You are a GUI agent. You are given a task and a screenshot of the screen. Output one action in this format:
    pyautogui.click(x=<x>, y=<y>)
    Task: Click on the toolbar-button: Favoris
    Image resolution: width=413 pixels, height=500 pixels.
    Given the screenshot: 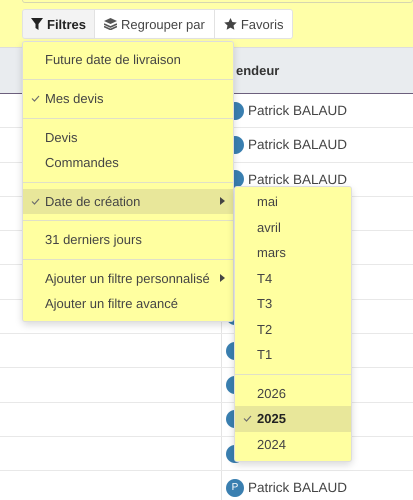 What is the action you would take?
    pyautogui.click(x=254, y=24)
    